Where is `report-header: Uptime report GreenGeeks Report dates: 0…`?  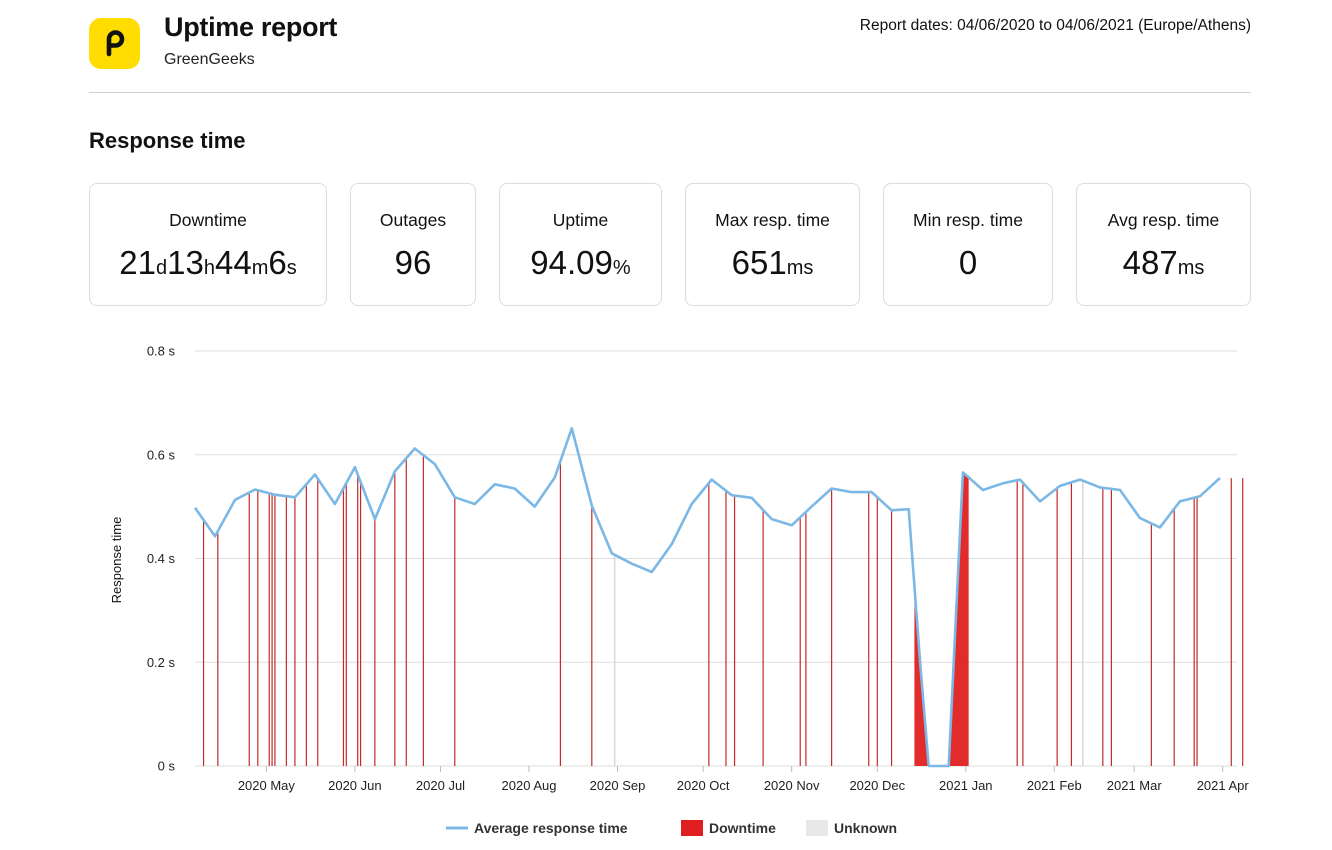 report-header: Uptime report GreenGeeks Report dates: 0… is located at coordinates (666, 47).